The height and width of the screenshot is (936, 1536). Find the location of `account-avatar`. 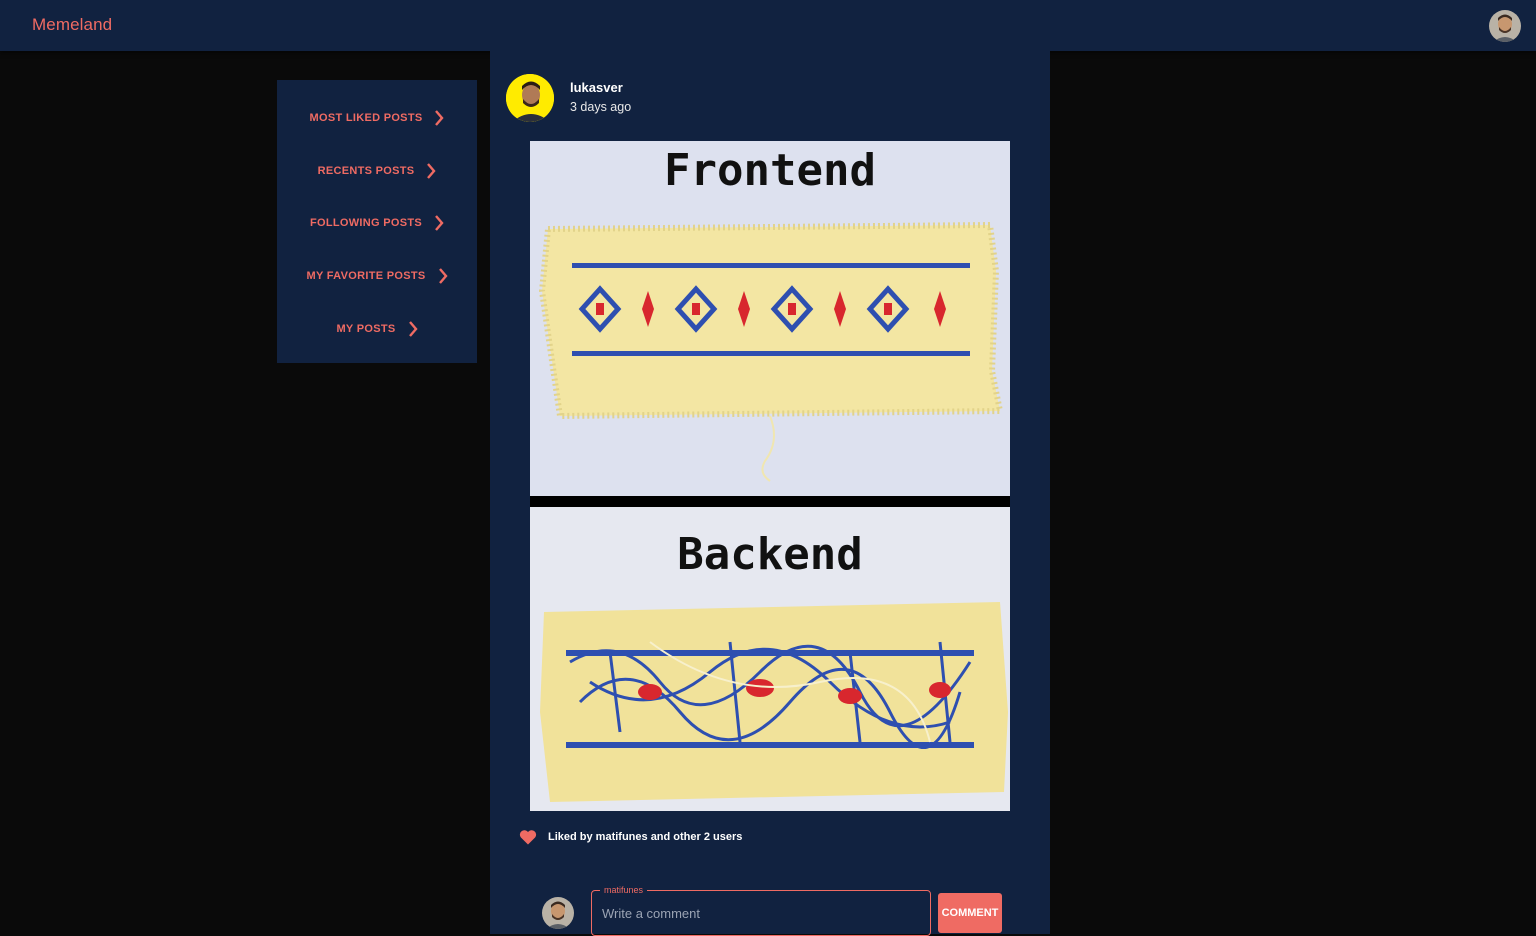

account-avatar is located at coordinates (1505, 26).